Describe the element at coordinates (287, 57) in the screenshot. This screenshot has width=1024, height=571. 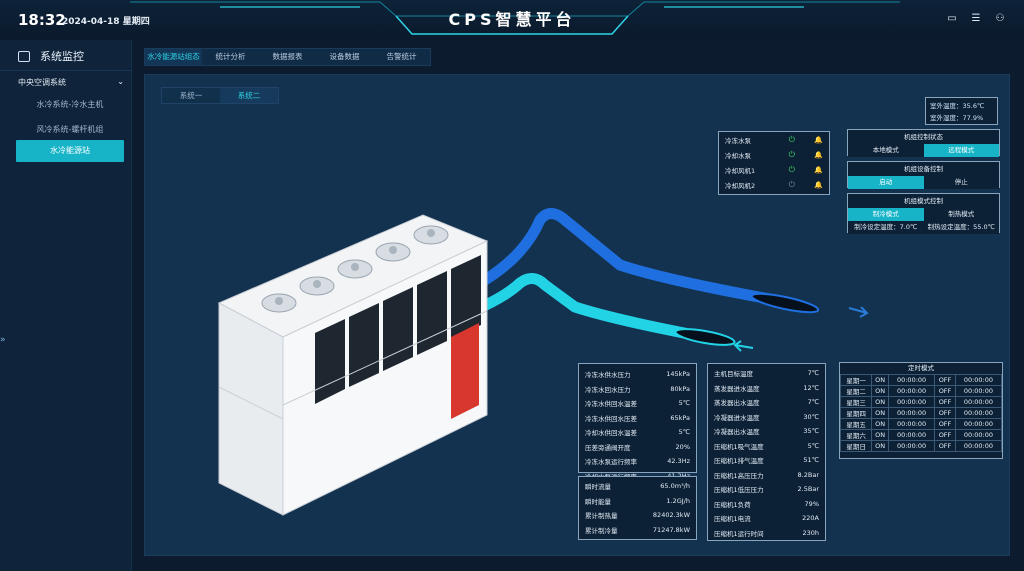
I see `tab-reports: 数据报表` at that location.